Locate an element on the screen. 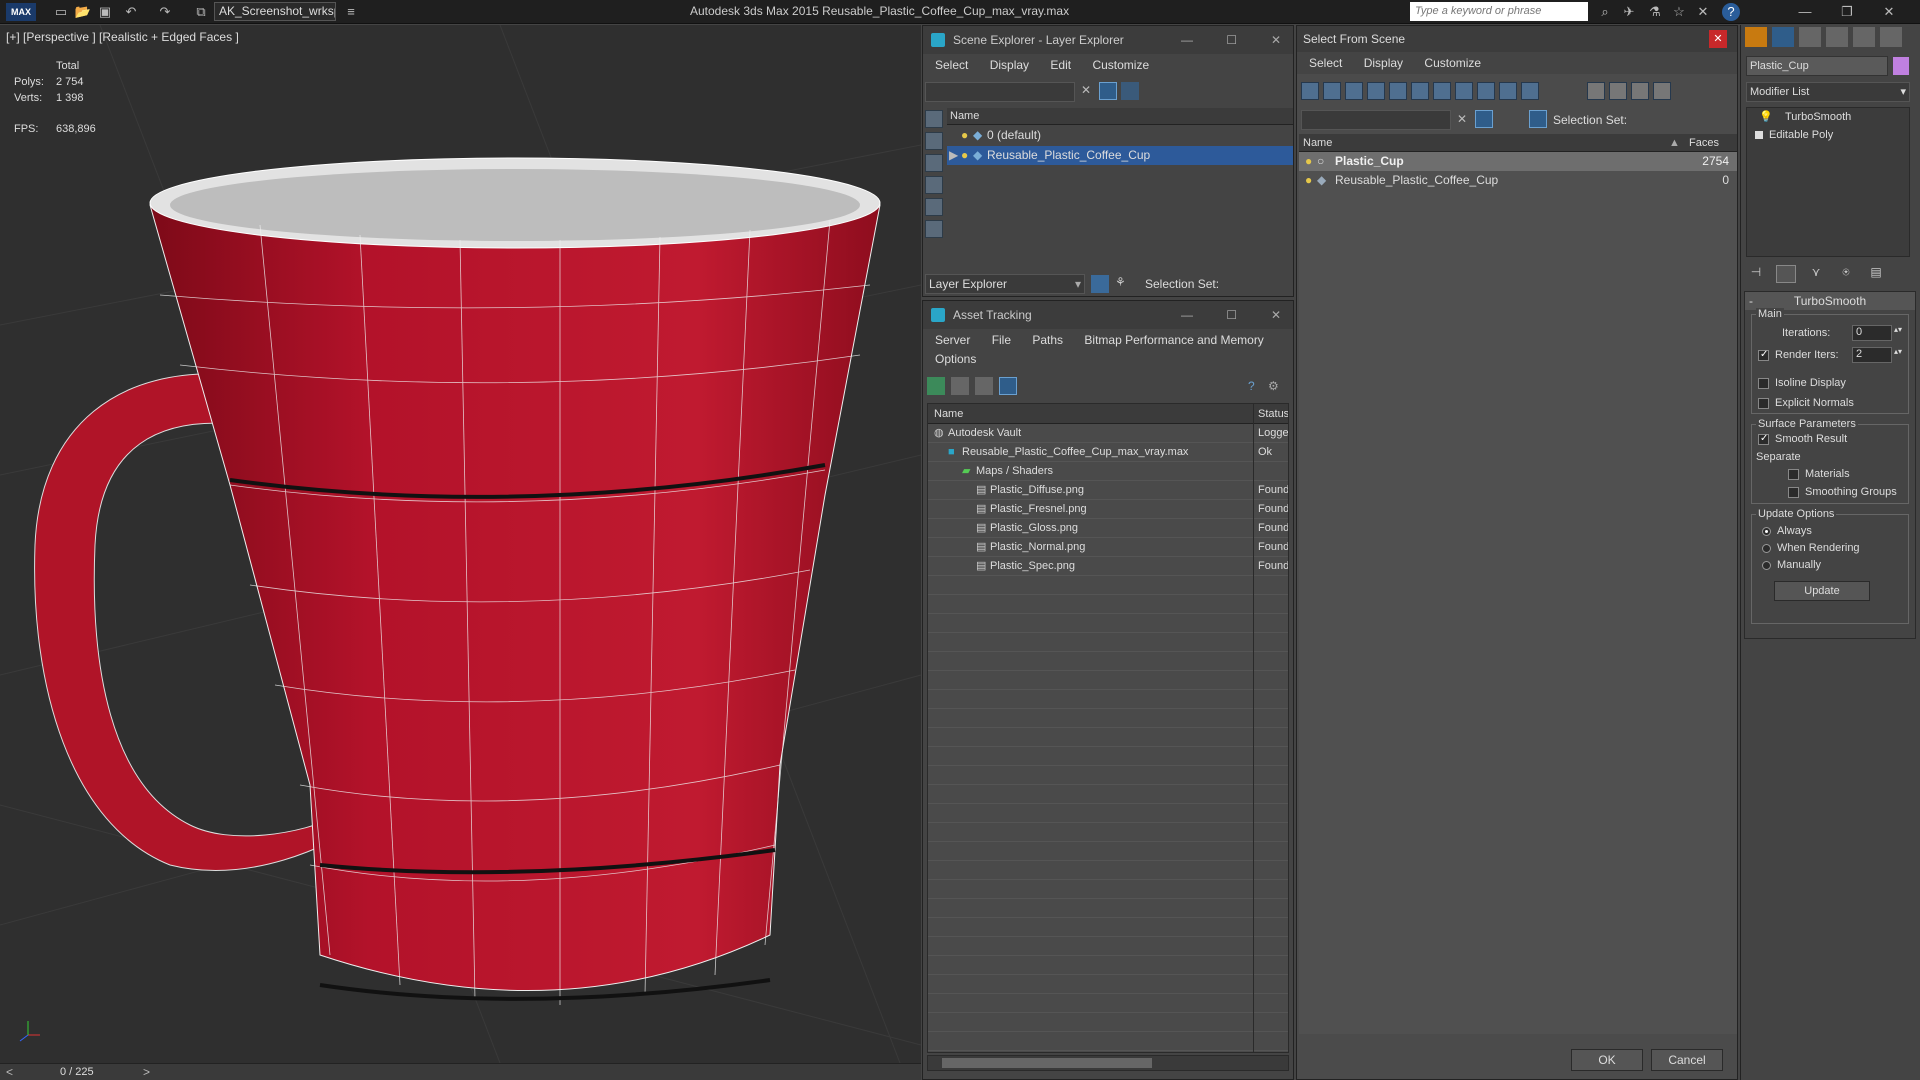  table-view-icon is located at coordinates (1008, 386).